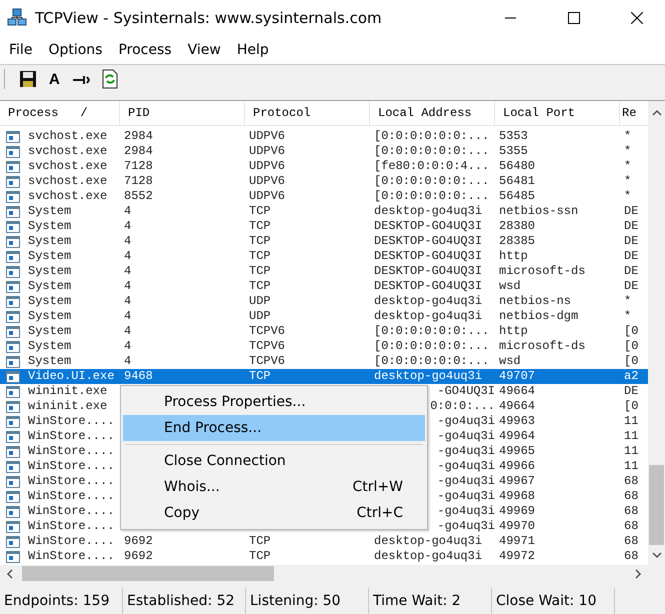  Describe the element at coordinates (517, 406) in the screenshot. I see `table-cell: 49664` at that location.